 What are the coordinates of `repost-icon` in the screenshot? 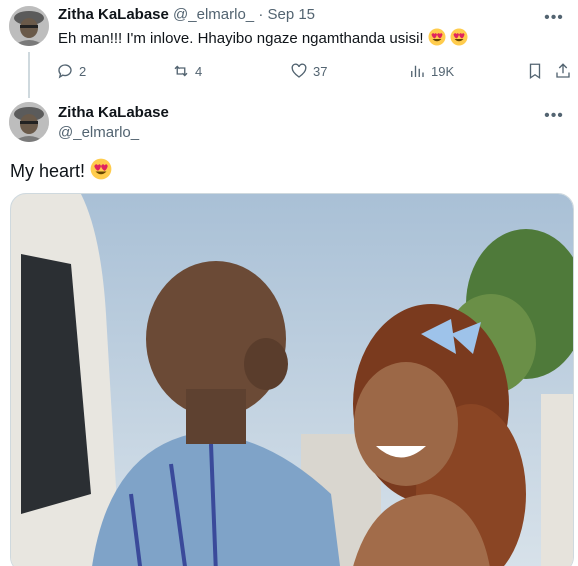 It's located at (181, 71).